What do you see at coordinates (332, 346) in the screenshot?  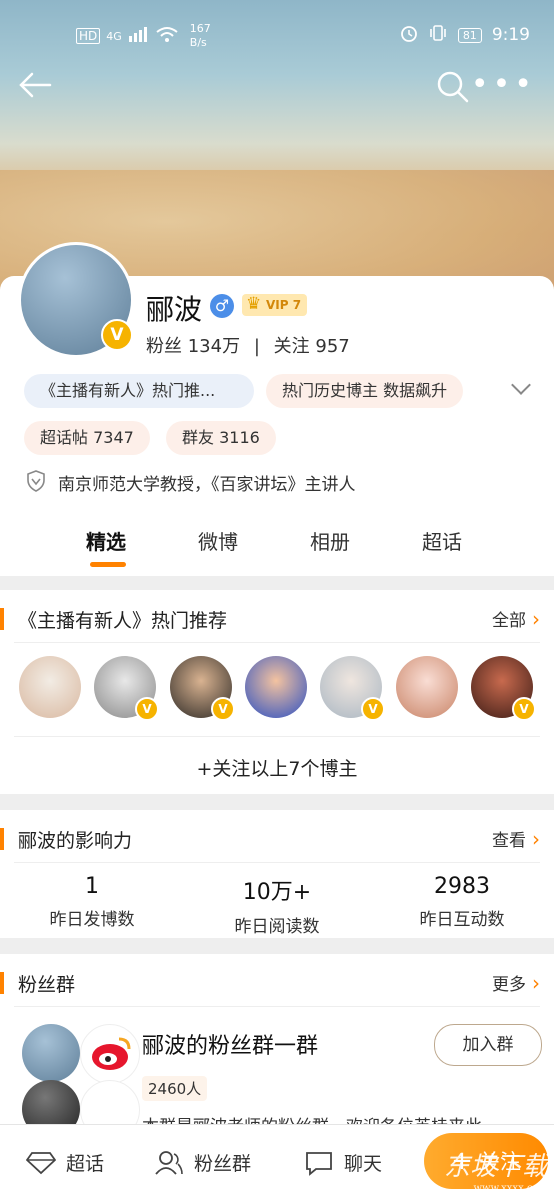 I see `following-count: 957` at bounding box center [332, 346].